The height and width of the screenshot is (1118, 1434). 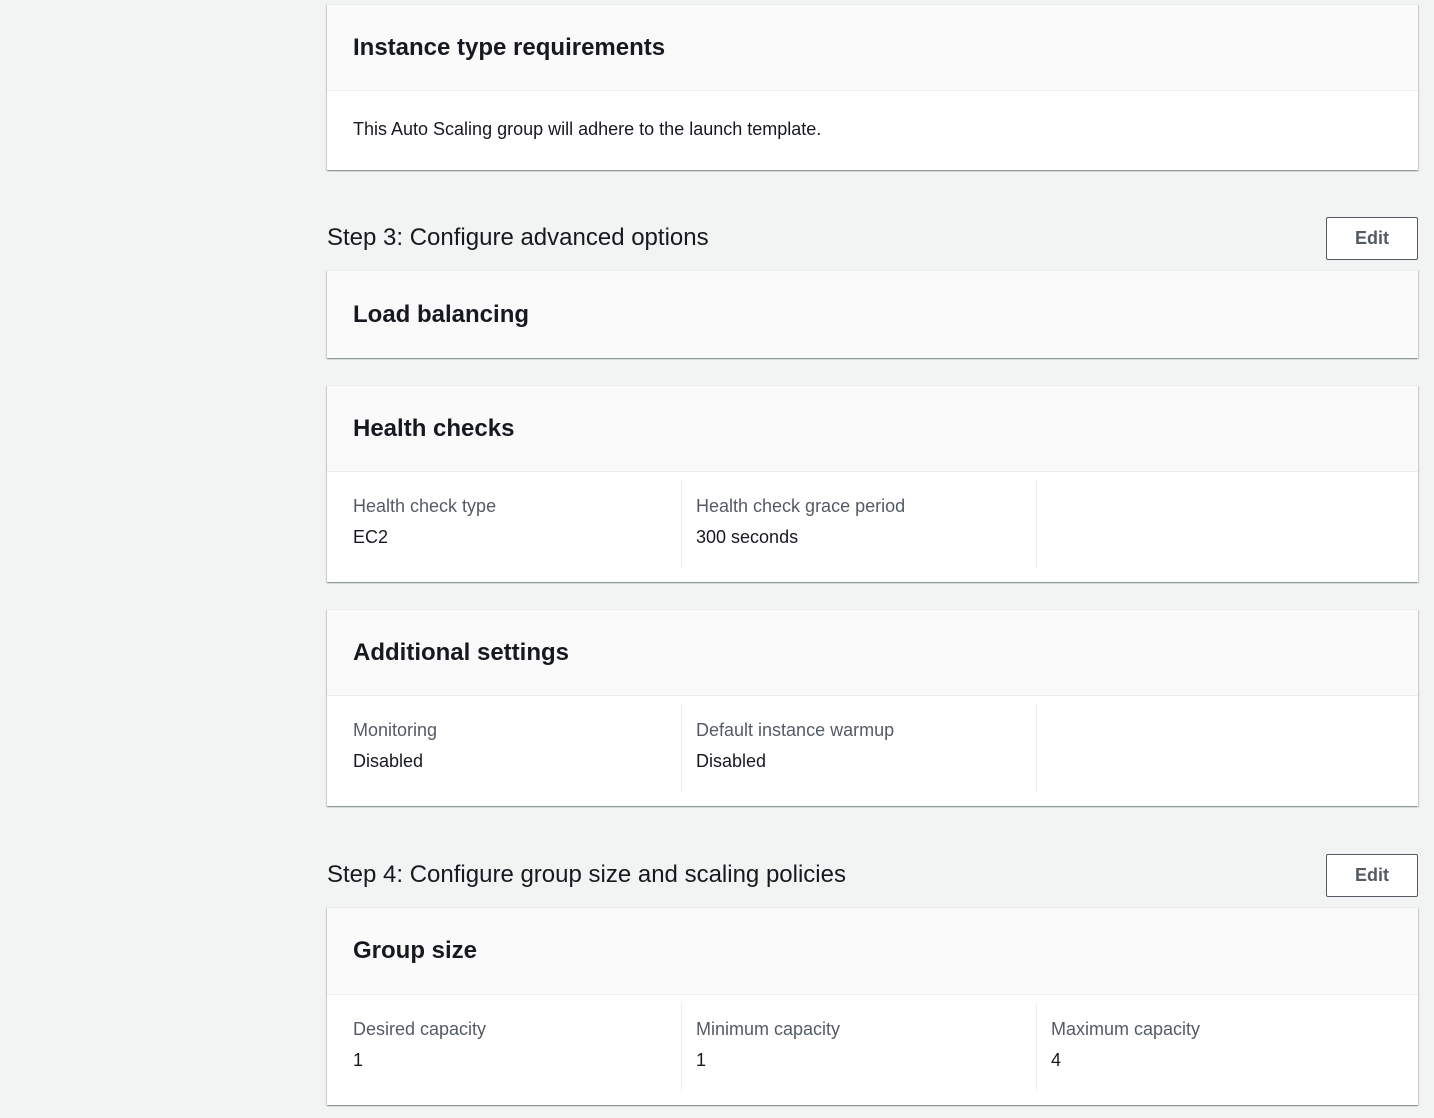 I want to click on field-label: Desired capacity, so click(x=420, y=1029).